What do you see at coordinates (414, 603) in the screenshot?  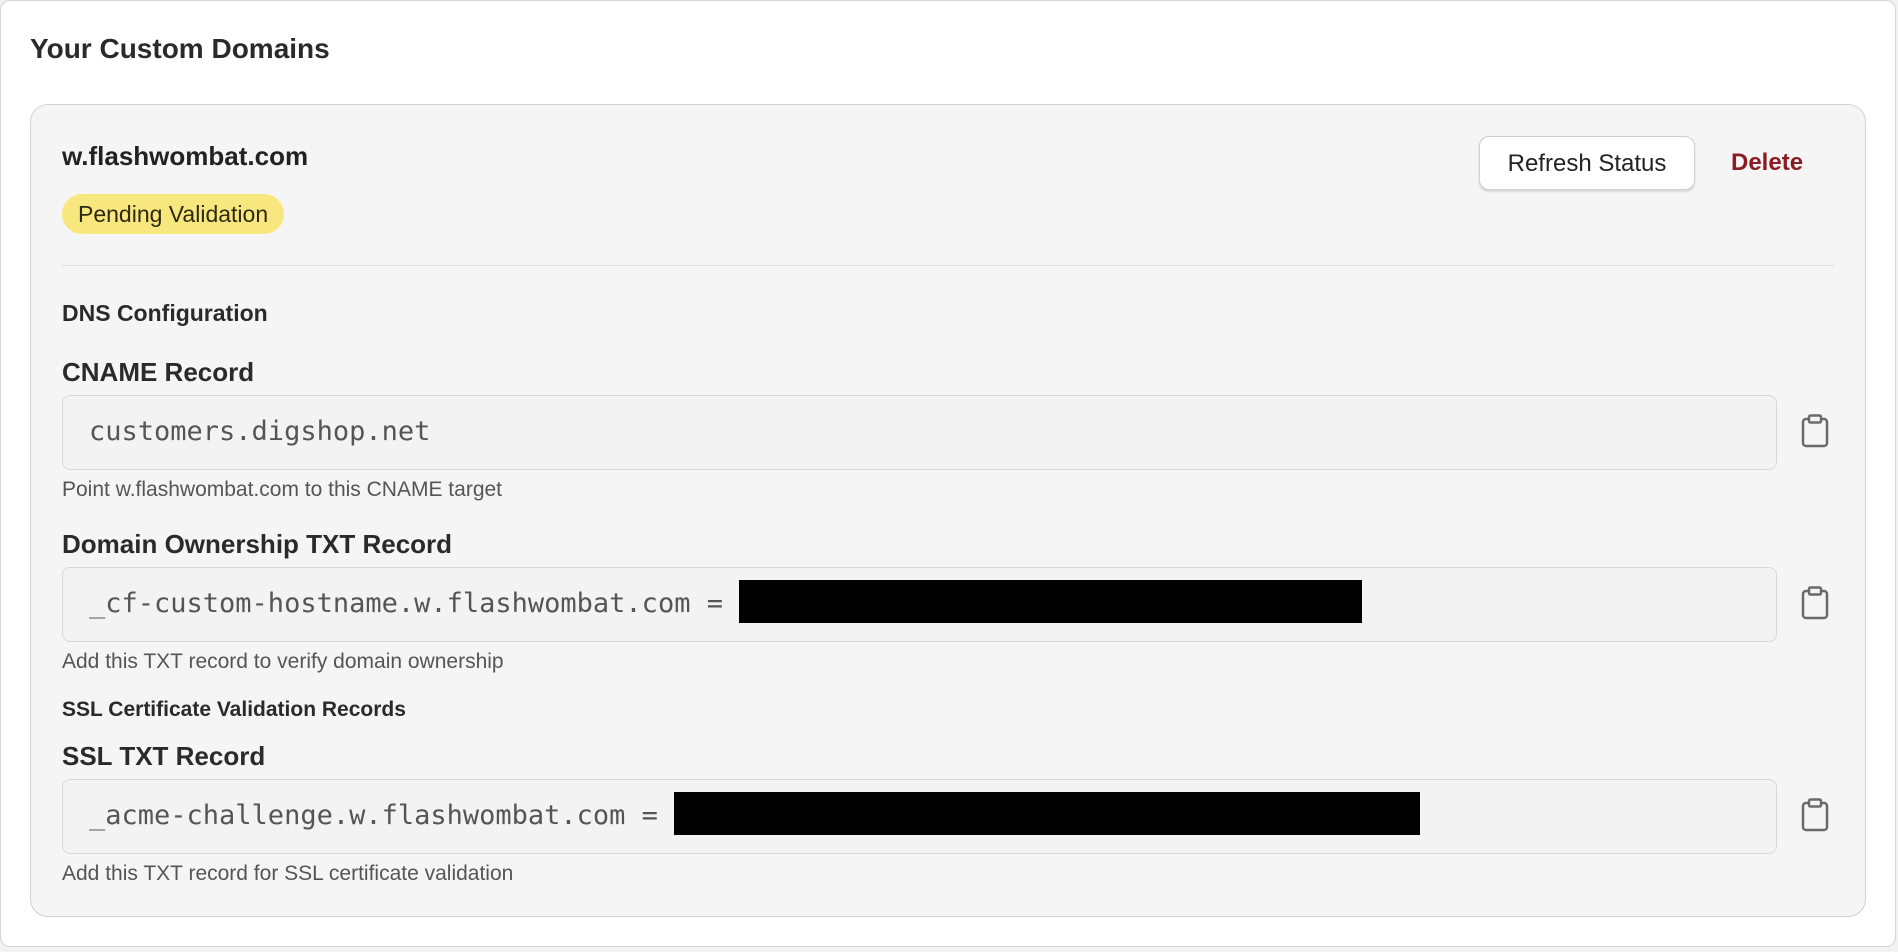 I see `ownership-txt-record-prefix: _cf-custom-hostname.w.flashwombat.com =` at bounding box center [414, 603].